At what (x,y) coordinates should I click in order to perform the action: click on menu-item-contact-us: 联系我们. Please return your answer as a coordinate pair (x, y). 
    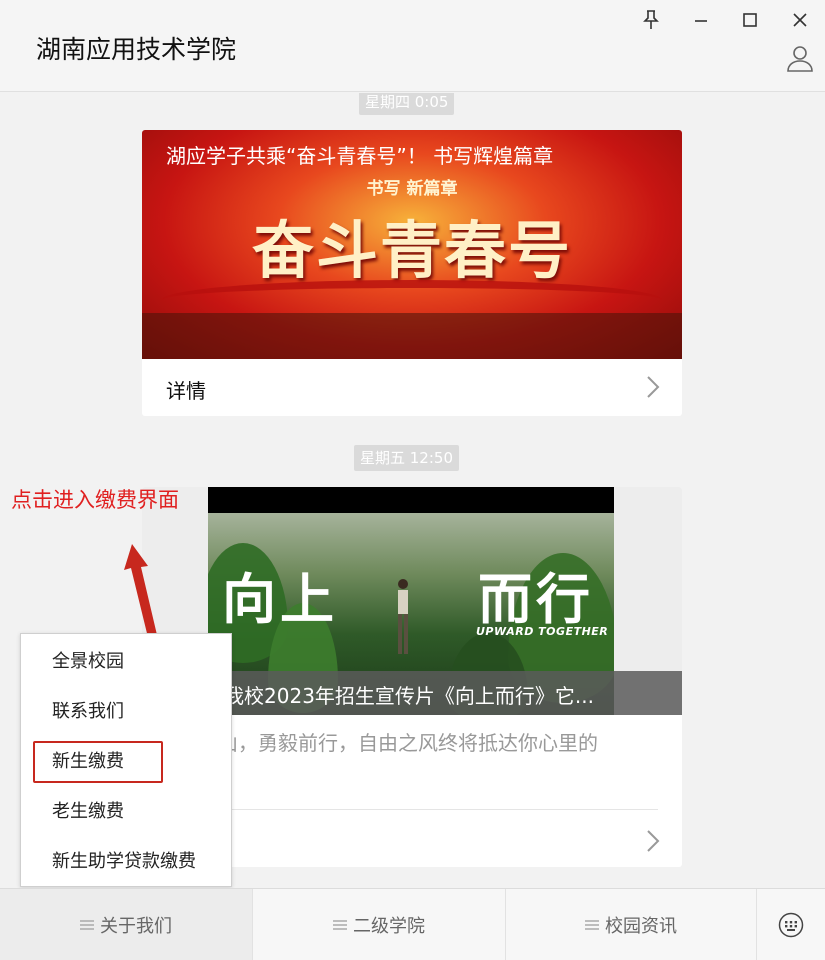
    Looking at the image, I should click on (126, 712).